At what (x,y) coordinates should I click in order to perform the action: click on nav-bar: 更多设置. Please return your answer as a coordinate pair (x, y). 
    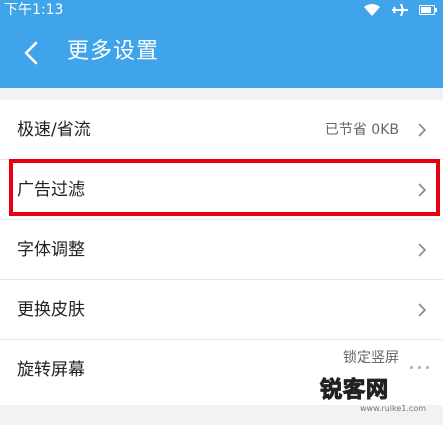
    Looking at the image, I should click on (221, 53).